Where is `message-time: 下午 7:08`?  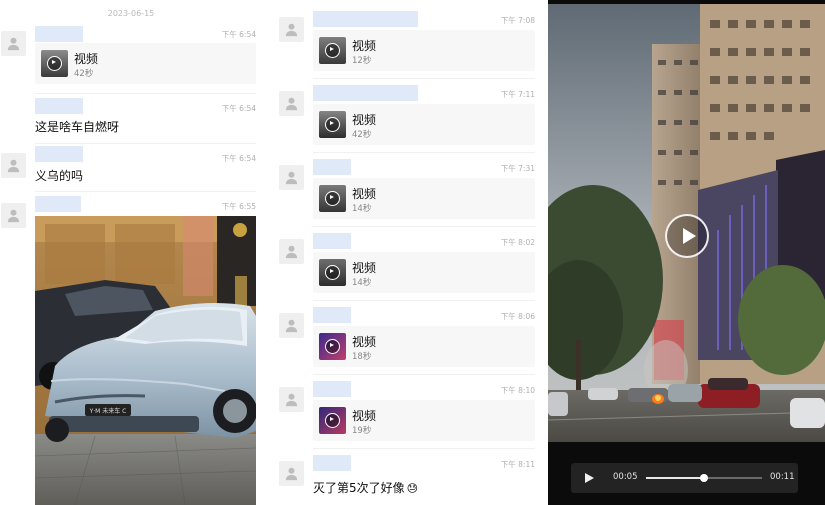
message-time: 下午 7:08 is located at coordinates (517, 20).